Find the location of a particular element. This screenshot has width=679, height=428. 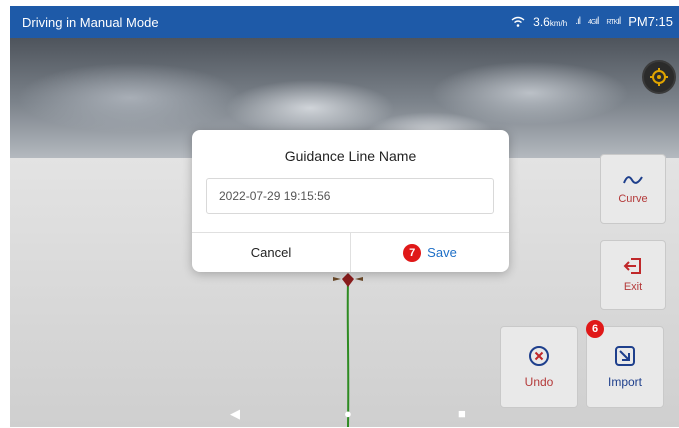

wifi-icon is located at coordinates (518, 21).